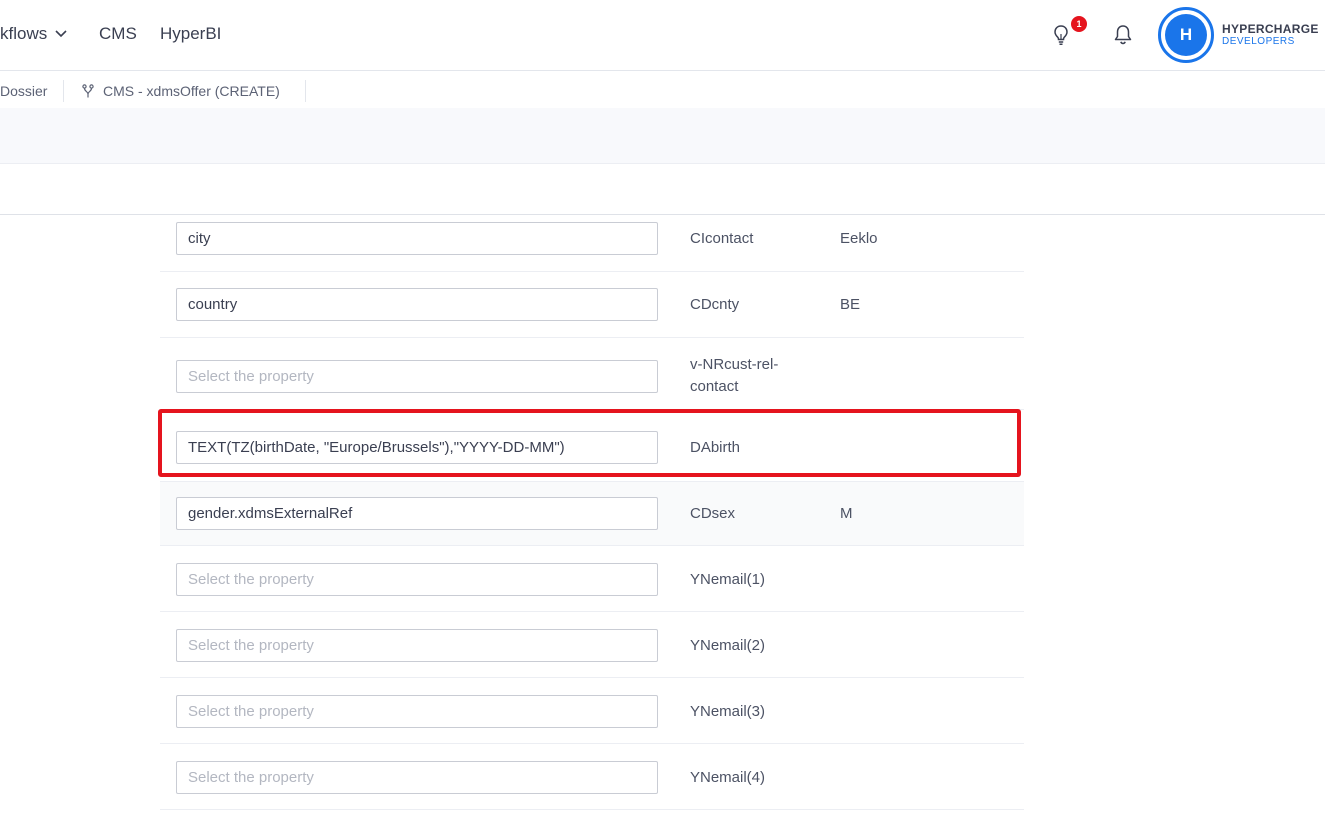  I want to click on table-row: YNemail(2), so click(592, 645).